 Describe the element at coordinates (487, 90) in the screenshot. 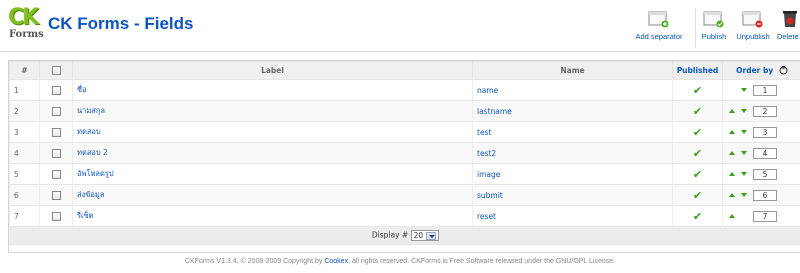

I see `field-name-link: name` at that location.